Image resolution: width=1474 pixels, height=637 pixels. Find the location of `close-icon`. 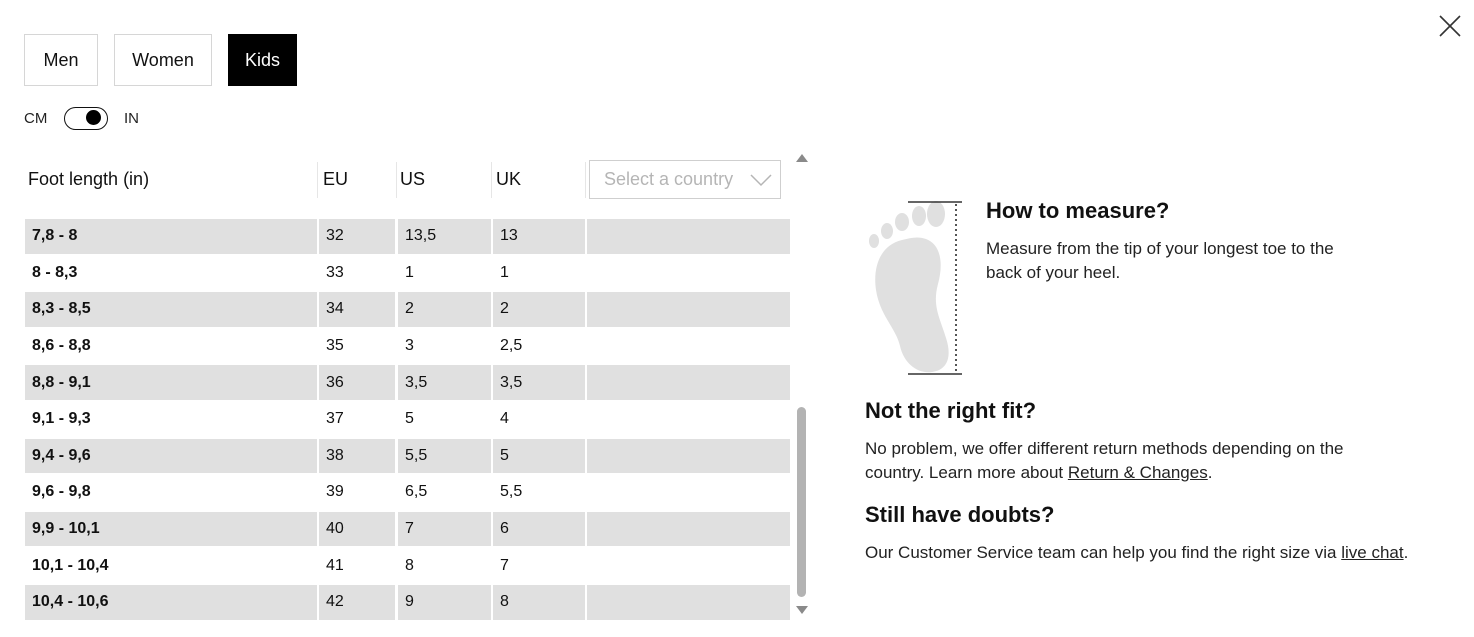

close-icon is located at coordinates (1450, 26).